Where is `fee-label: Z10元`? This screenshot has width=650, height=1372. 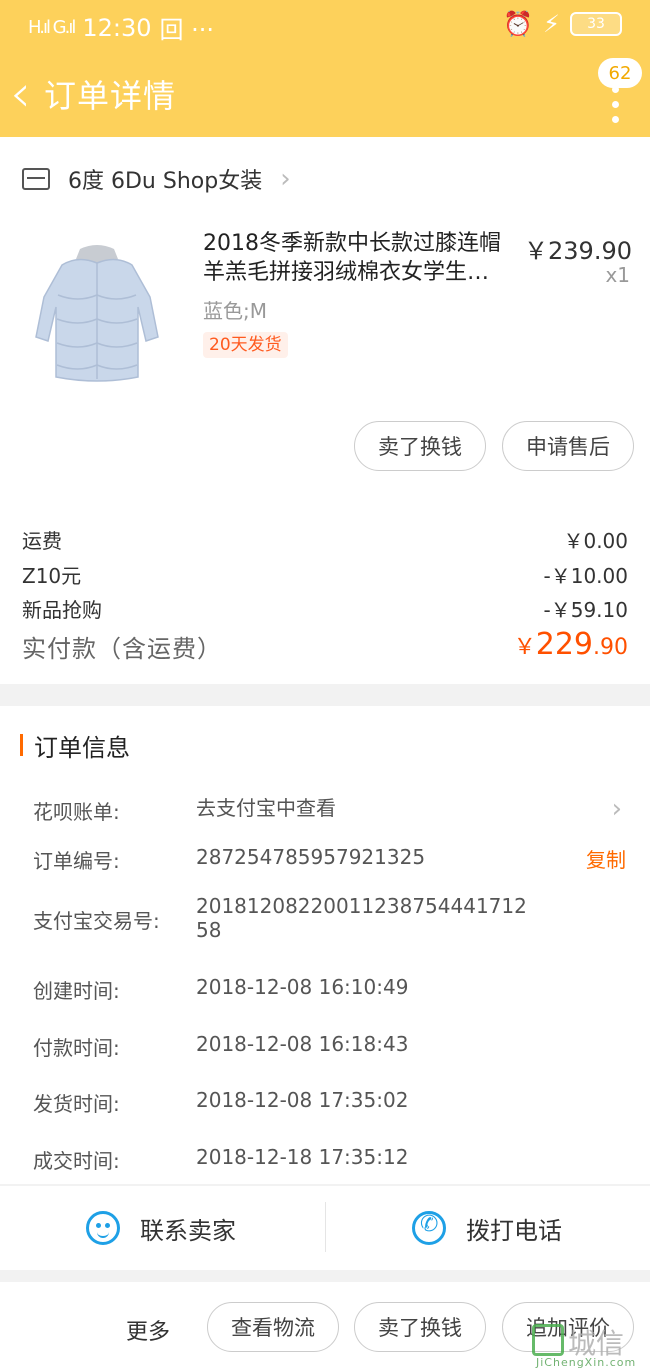 fee-label: Z10元 is located at coordinates (52, 576).